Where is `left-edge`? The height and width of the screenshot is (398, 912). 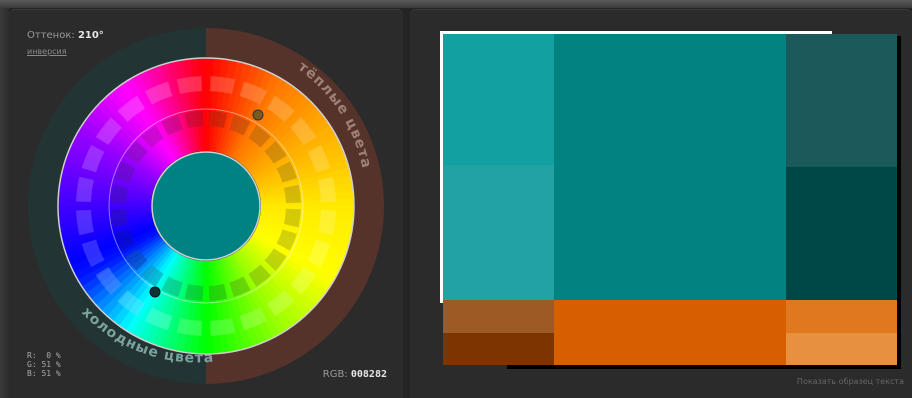 left-edge is located at coordinates (4, 203).